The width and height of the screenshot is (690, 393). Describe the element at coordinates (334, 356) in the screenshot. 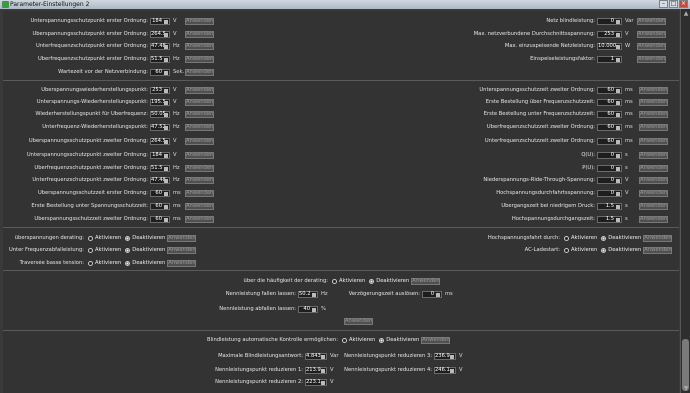

I see `param-unit: Var` at that location.